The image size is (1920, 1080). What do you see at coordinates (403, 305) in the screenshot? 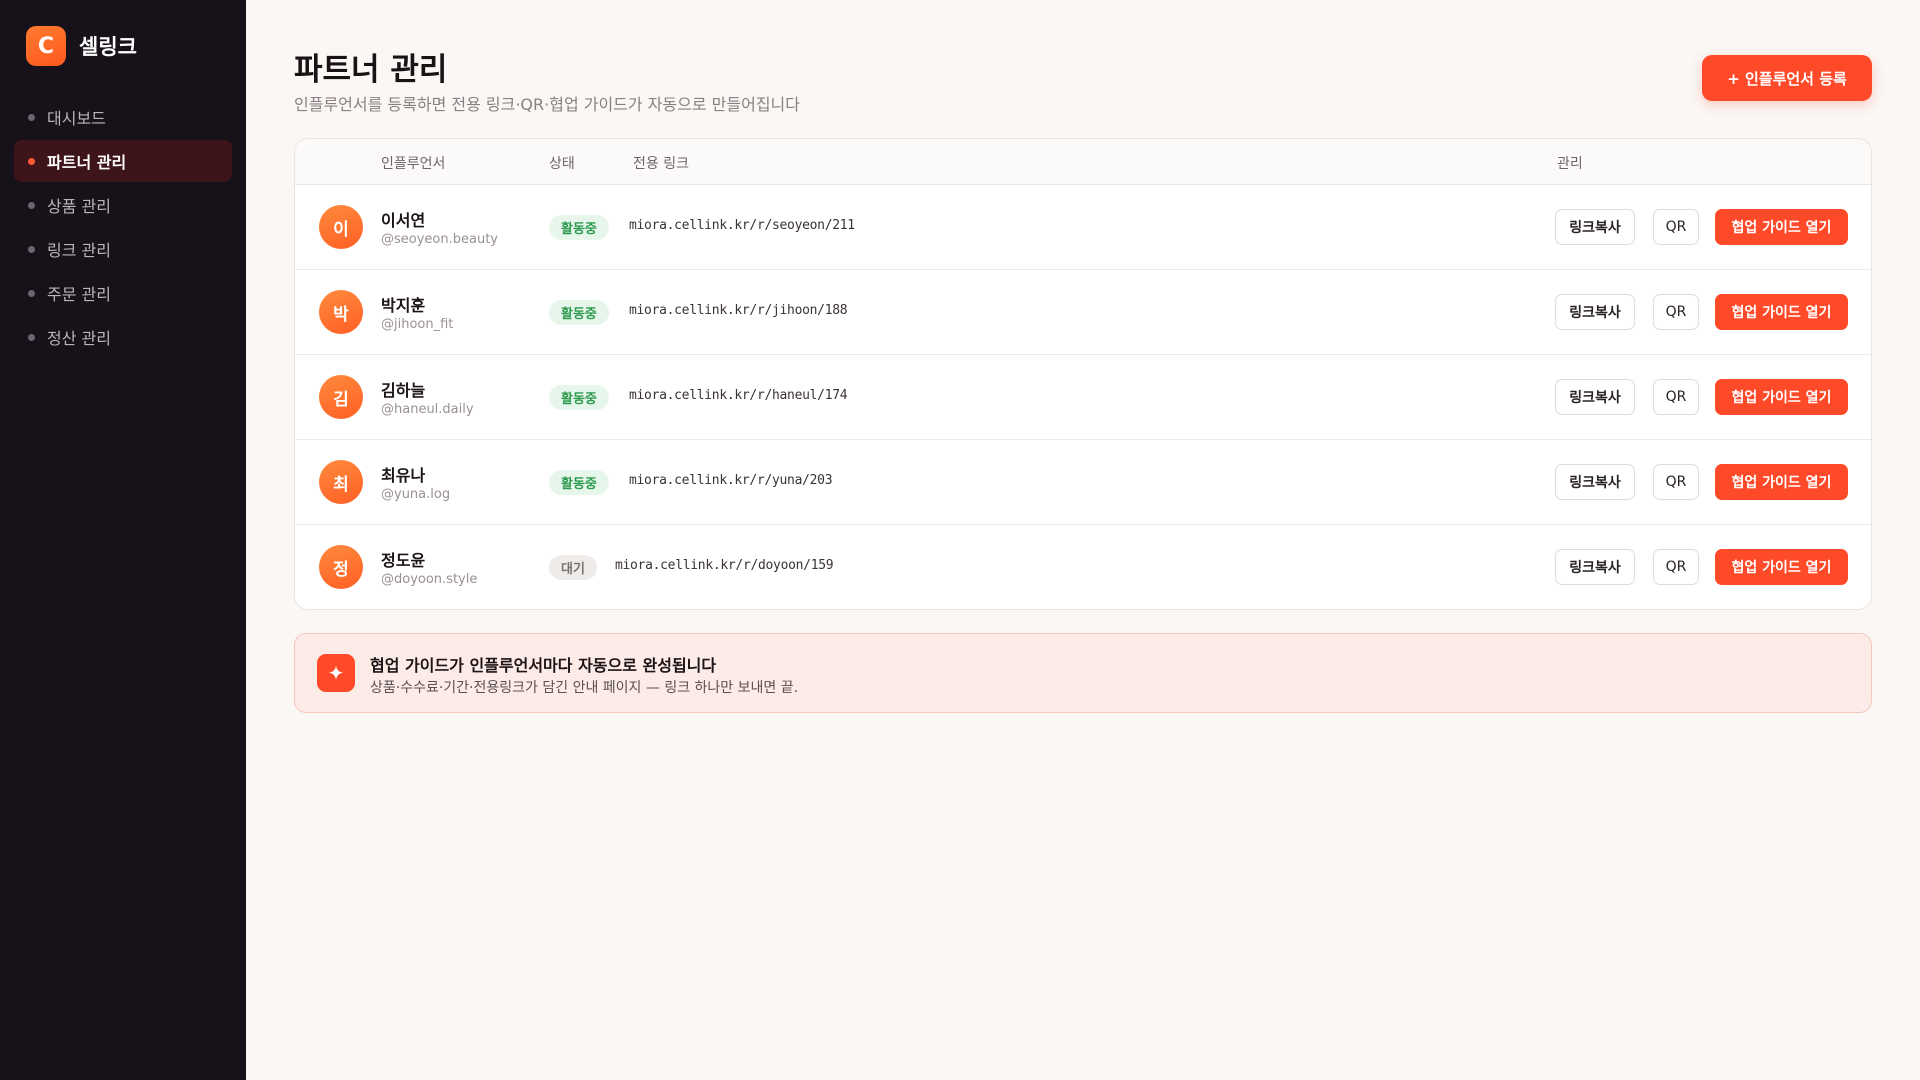
I see `influencer-name: 박지훈` at bounding box center [403, 305].